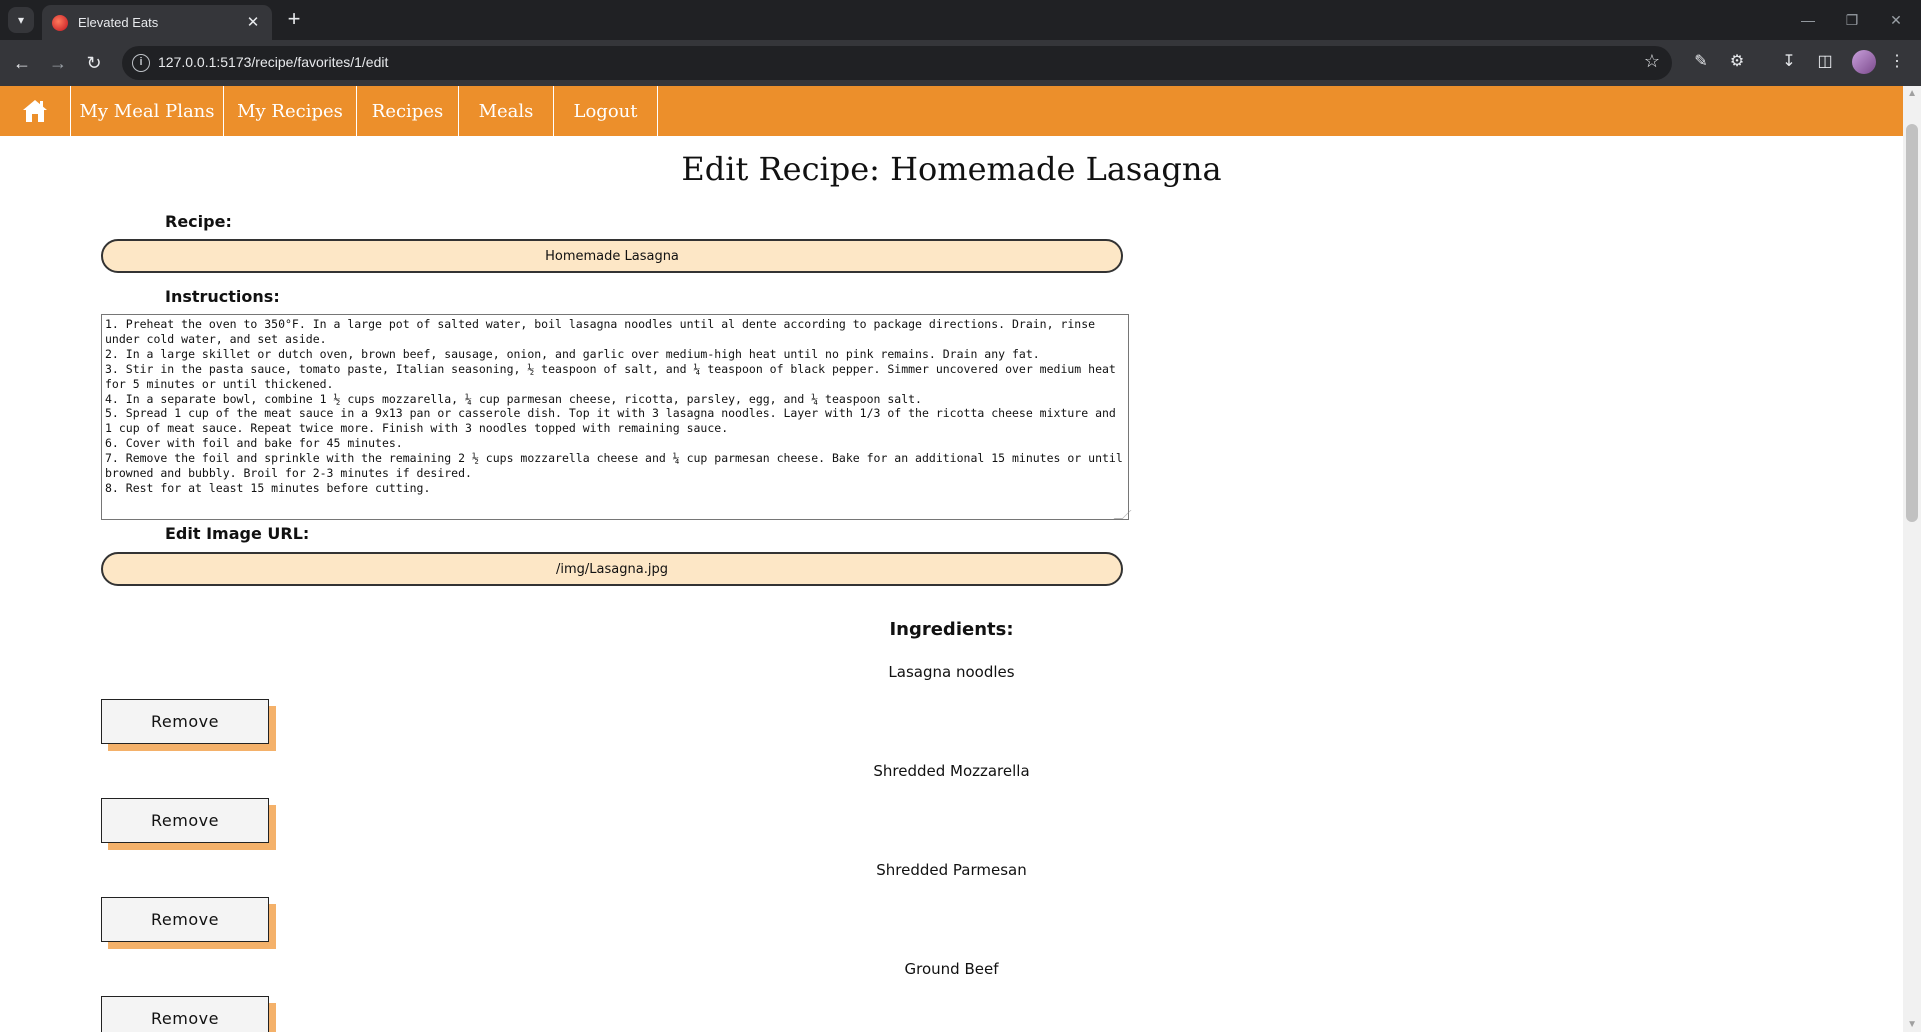  I want to click on page-scrollbar: ▲ ▼, so click(1912, 559).